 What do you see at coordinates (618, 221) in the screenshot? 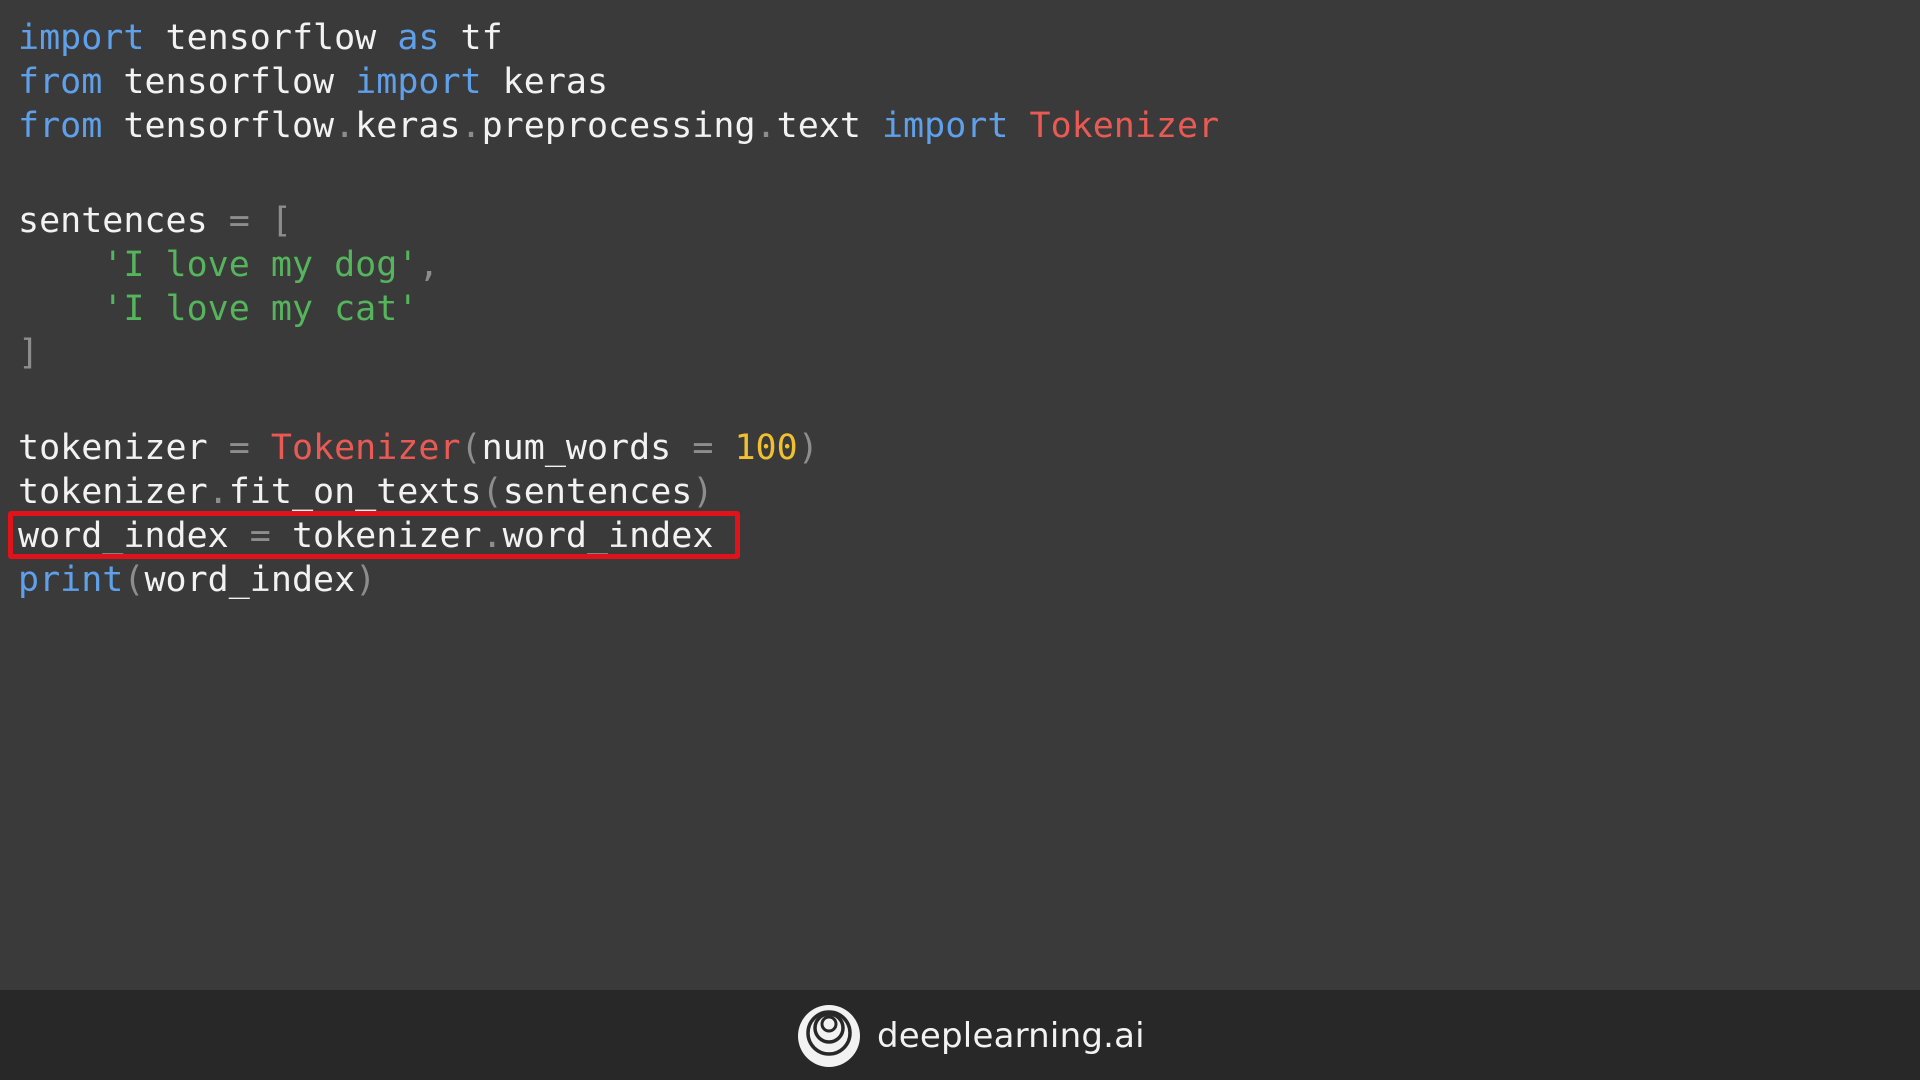
I see `code-line: sentences = [` at bounding box center [618, 221].